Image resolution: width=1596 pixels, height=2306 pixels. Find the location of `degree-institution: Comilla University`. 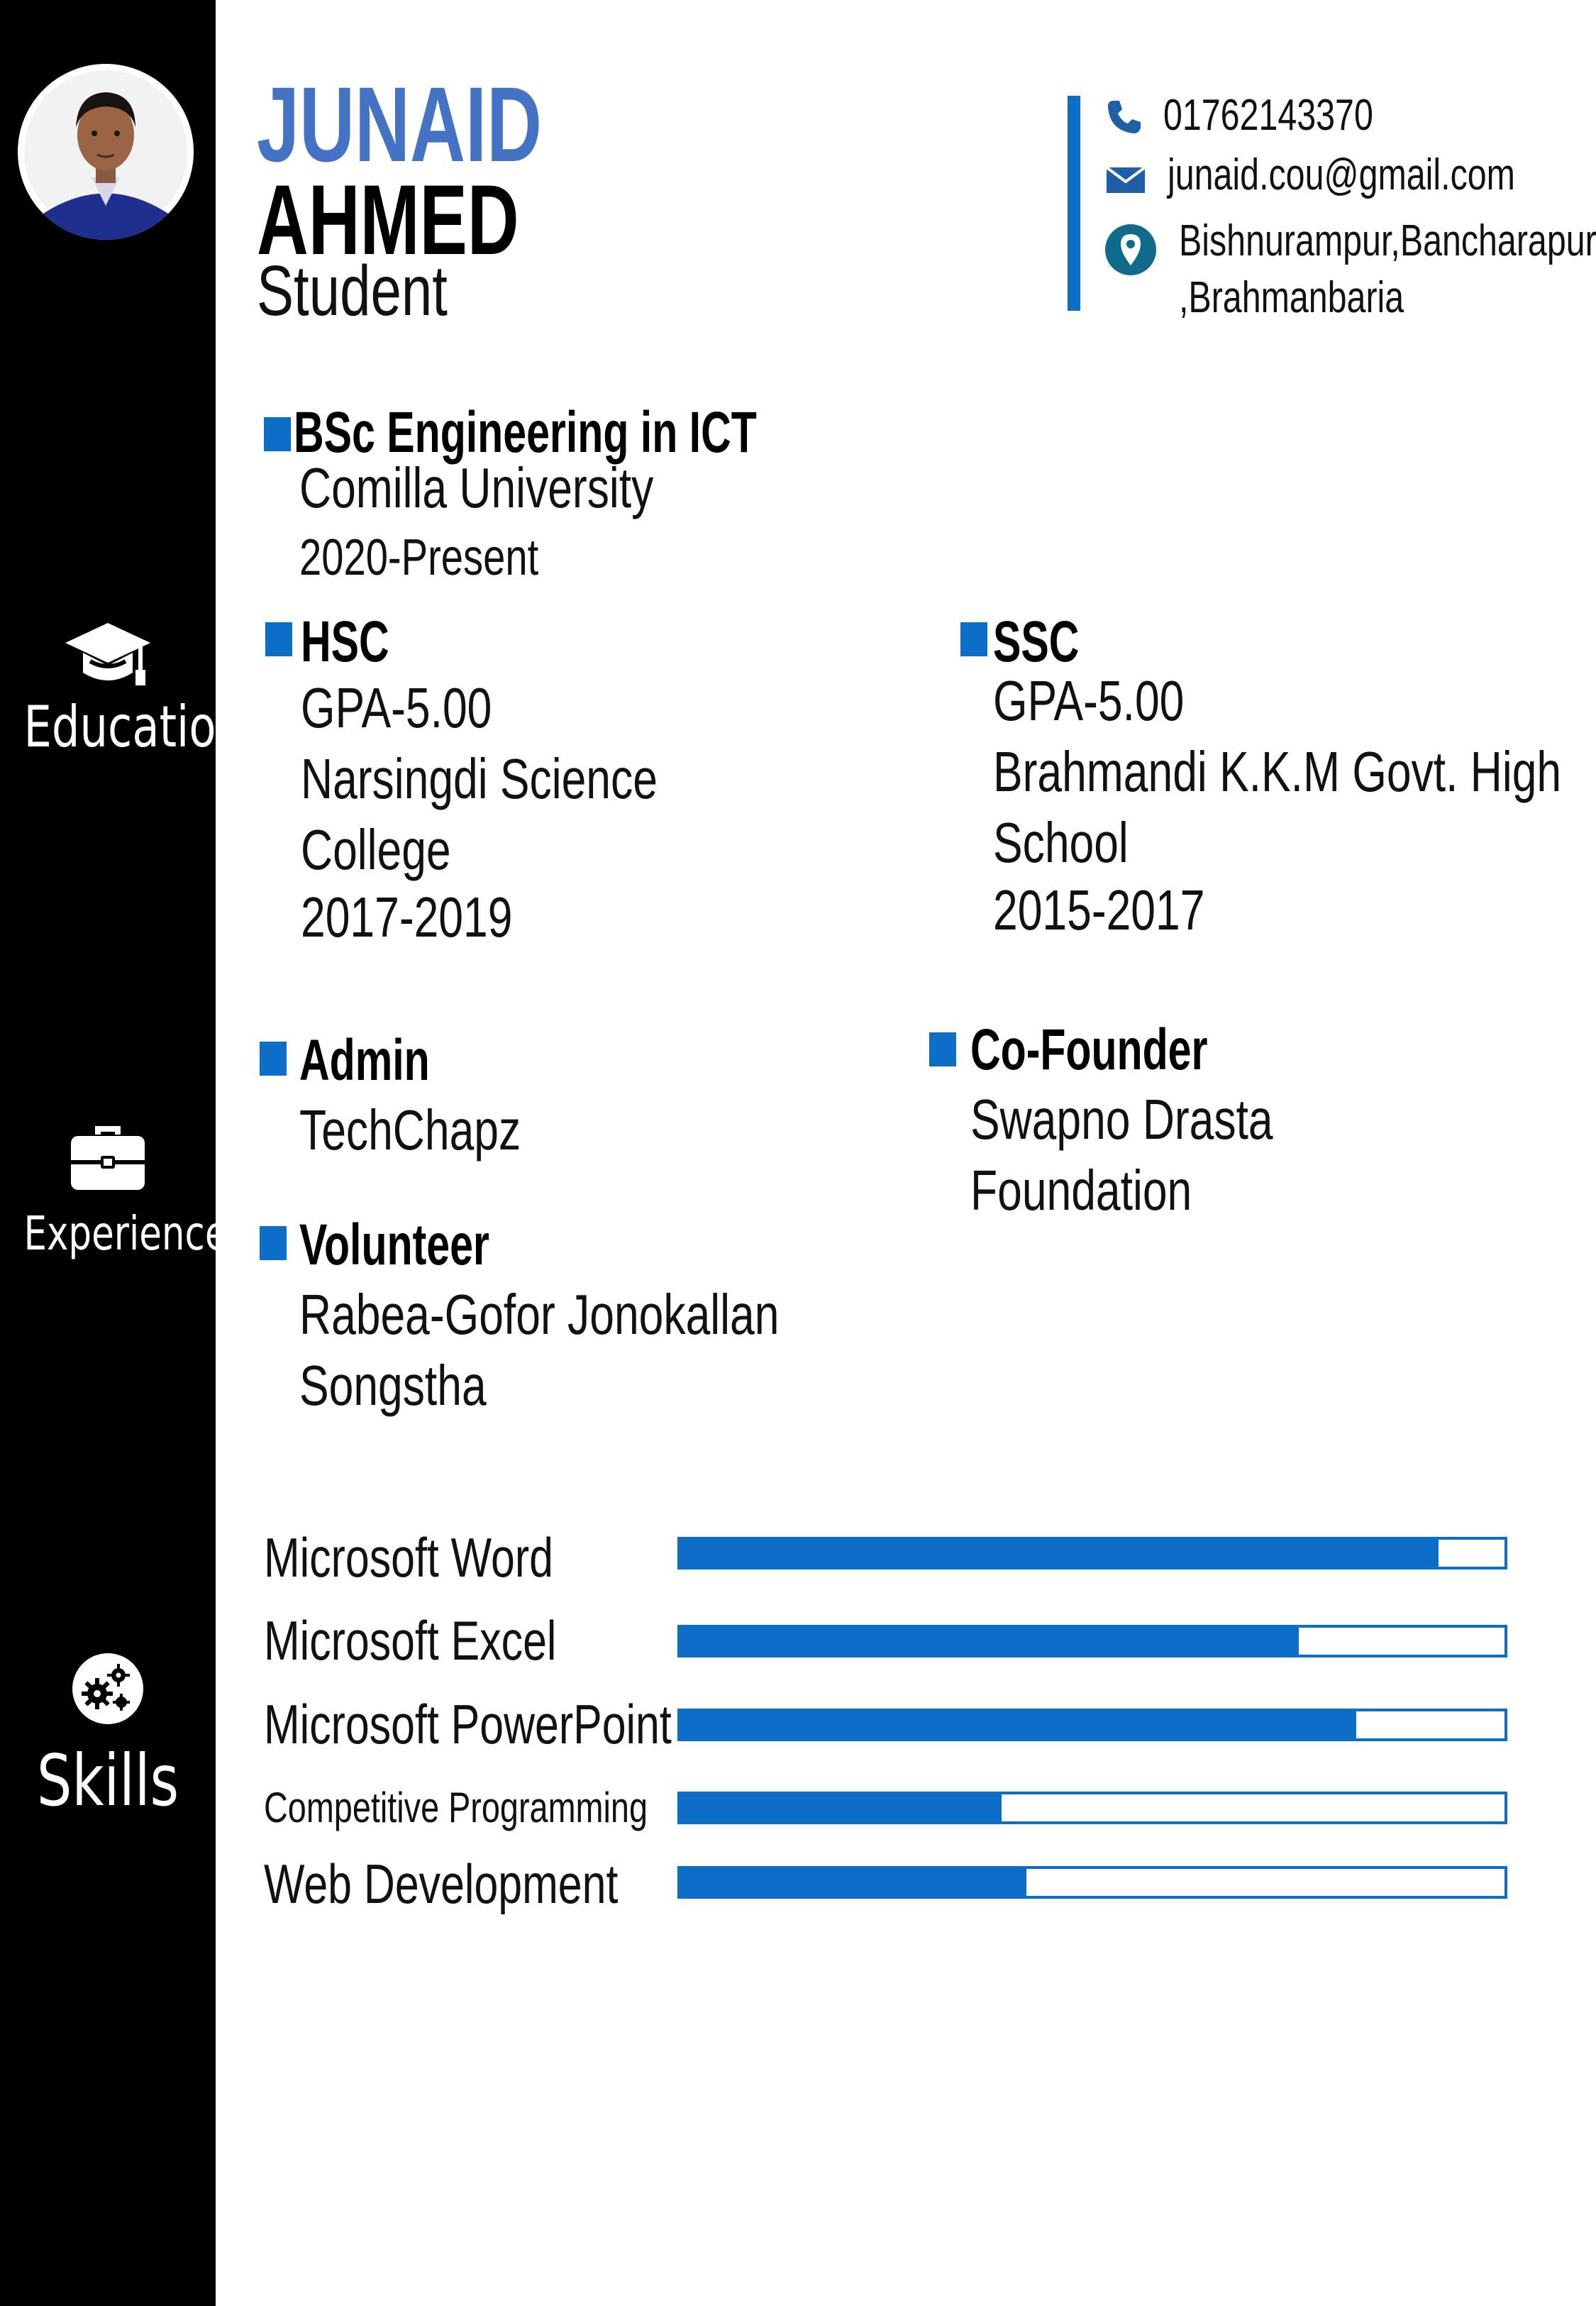

degree-institution: Comilla University is located at coordinates (477, 487).